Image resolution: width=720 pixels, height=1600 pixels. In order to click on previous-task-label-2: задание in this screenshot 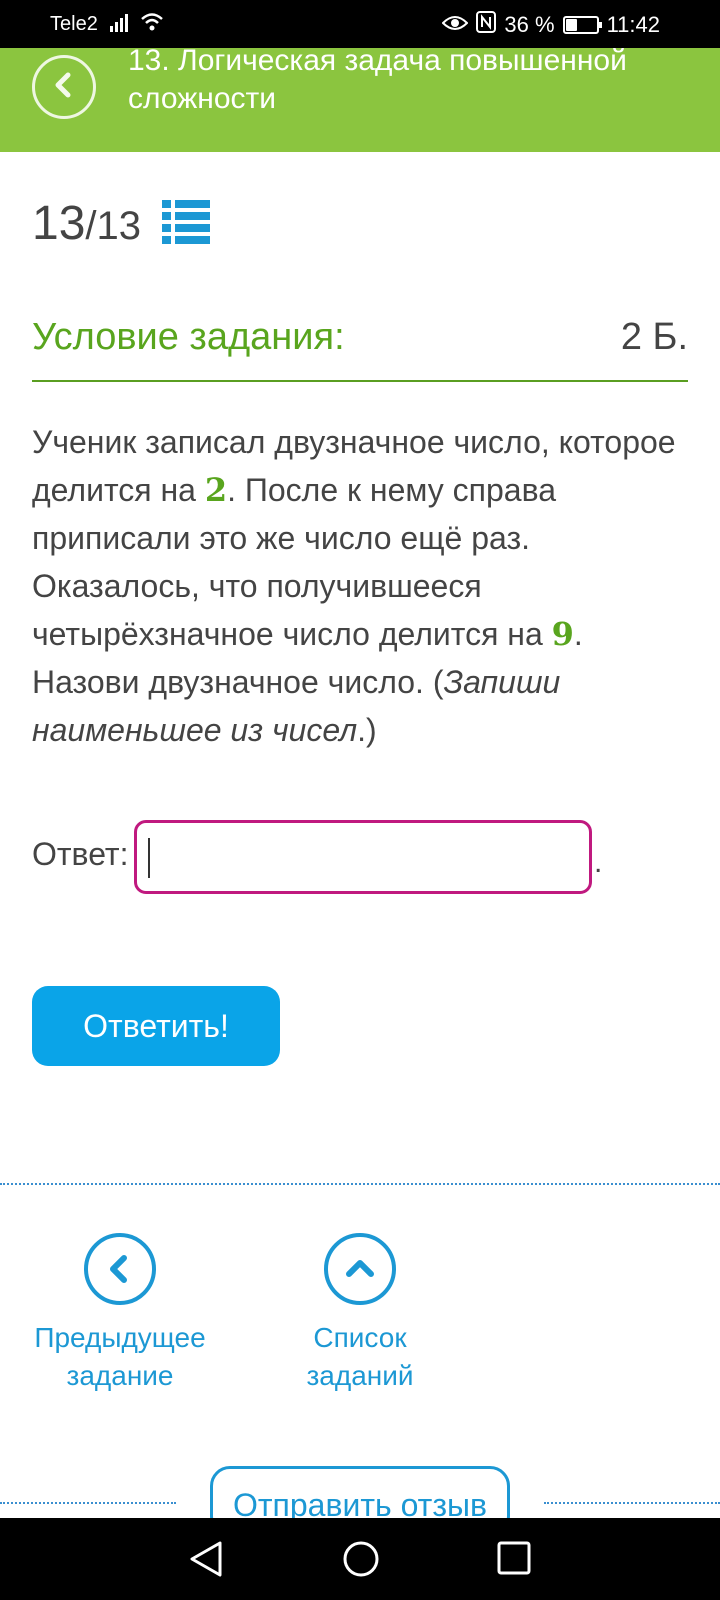, I will do `click(120, 1375)`.